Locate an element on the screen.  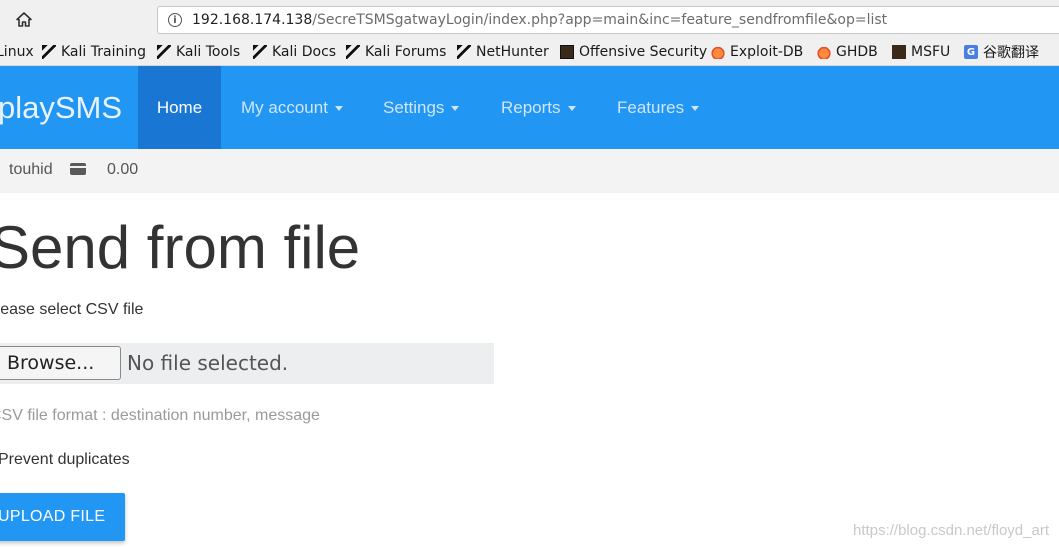
nav-reports: Reports is located at coordinates (538, 107).